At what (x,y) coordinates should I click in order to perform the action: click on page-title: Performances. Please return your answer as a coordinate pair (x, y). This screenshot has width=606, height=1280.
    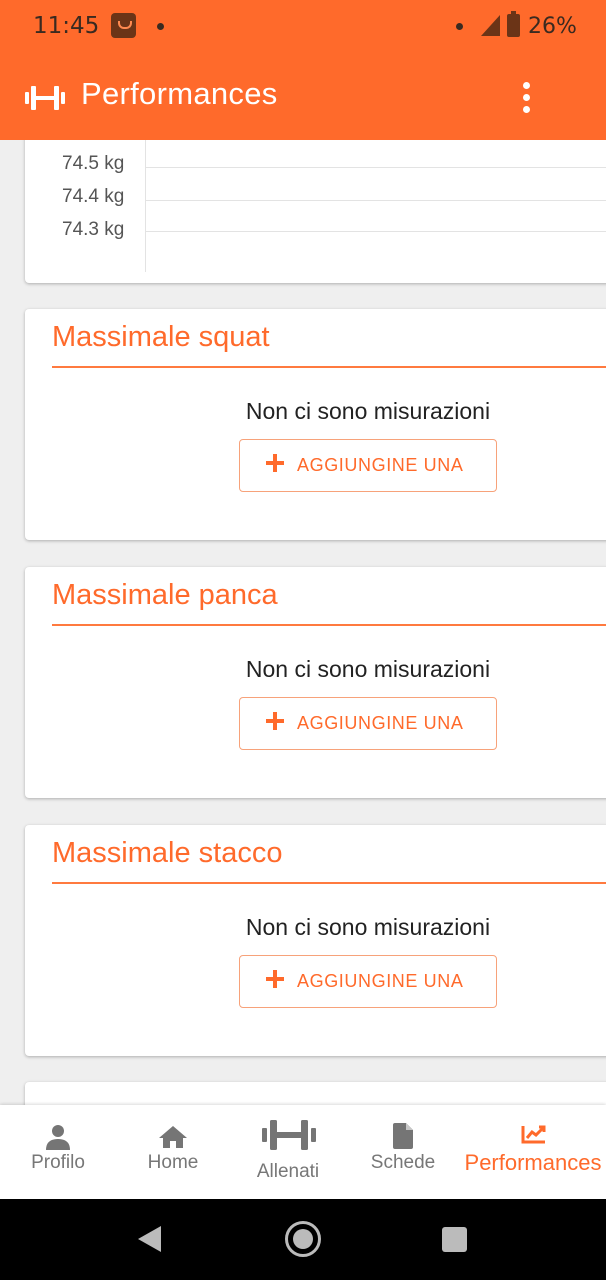
    Looking at the image, I should click on (179, 93).